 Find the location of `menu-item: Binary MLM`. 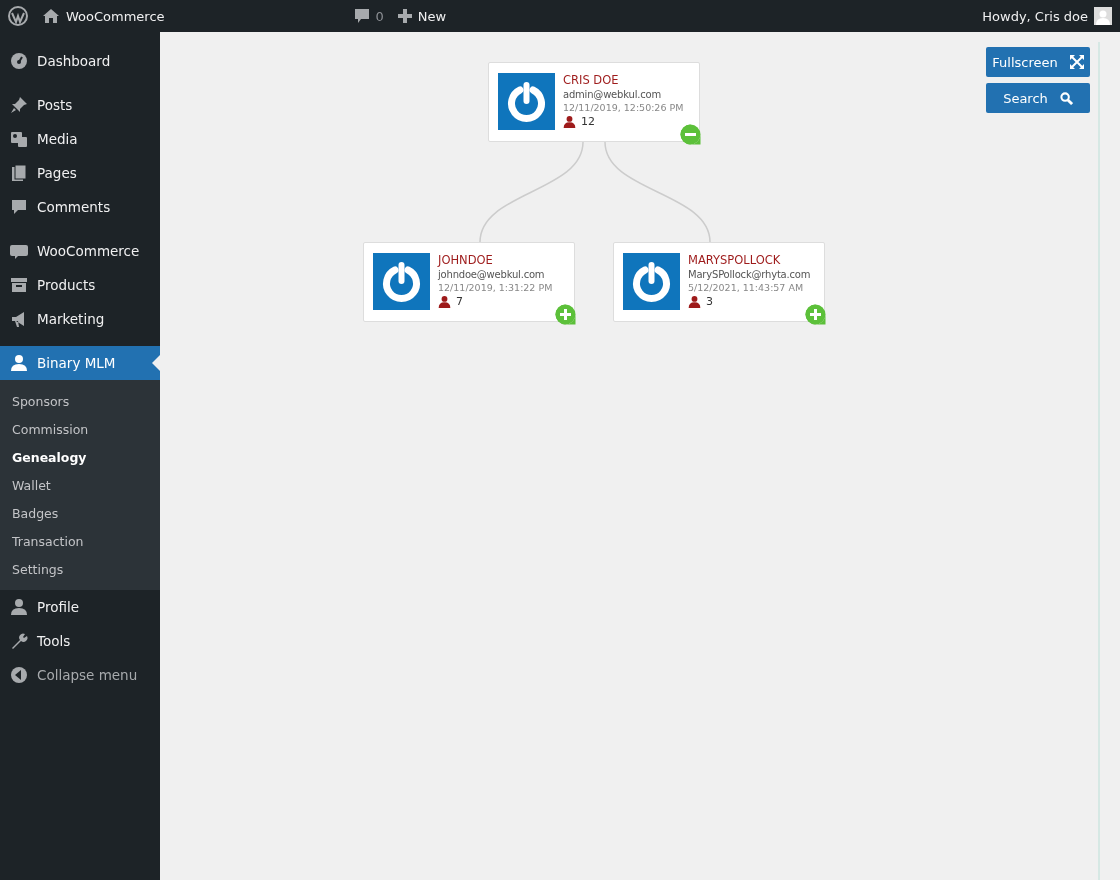

menu-item: Binary MLM is located at coordinates (80, 363).